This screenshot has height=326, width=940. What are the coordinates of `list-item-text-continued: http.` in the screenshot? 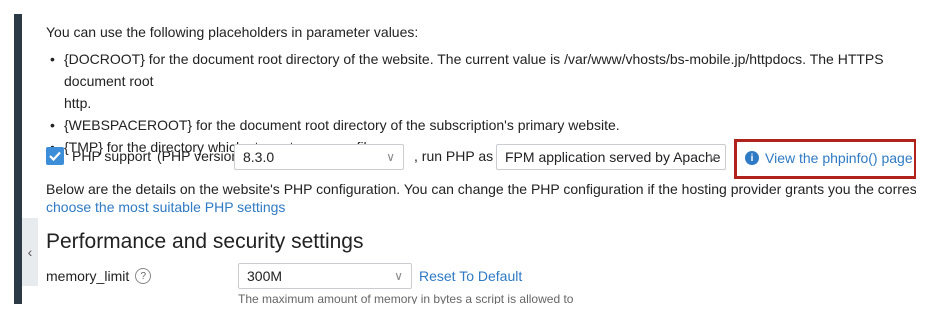 It's located at (78, 103).